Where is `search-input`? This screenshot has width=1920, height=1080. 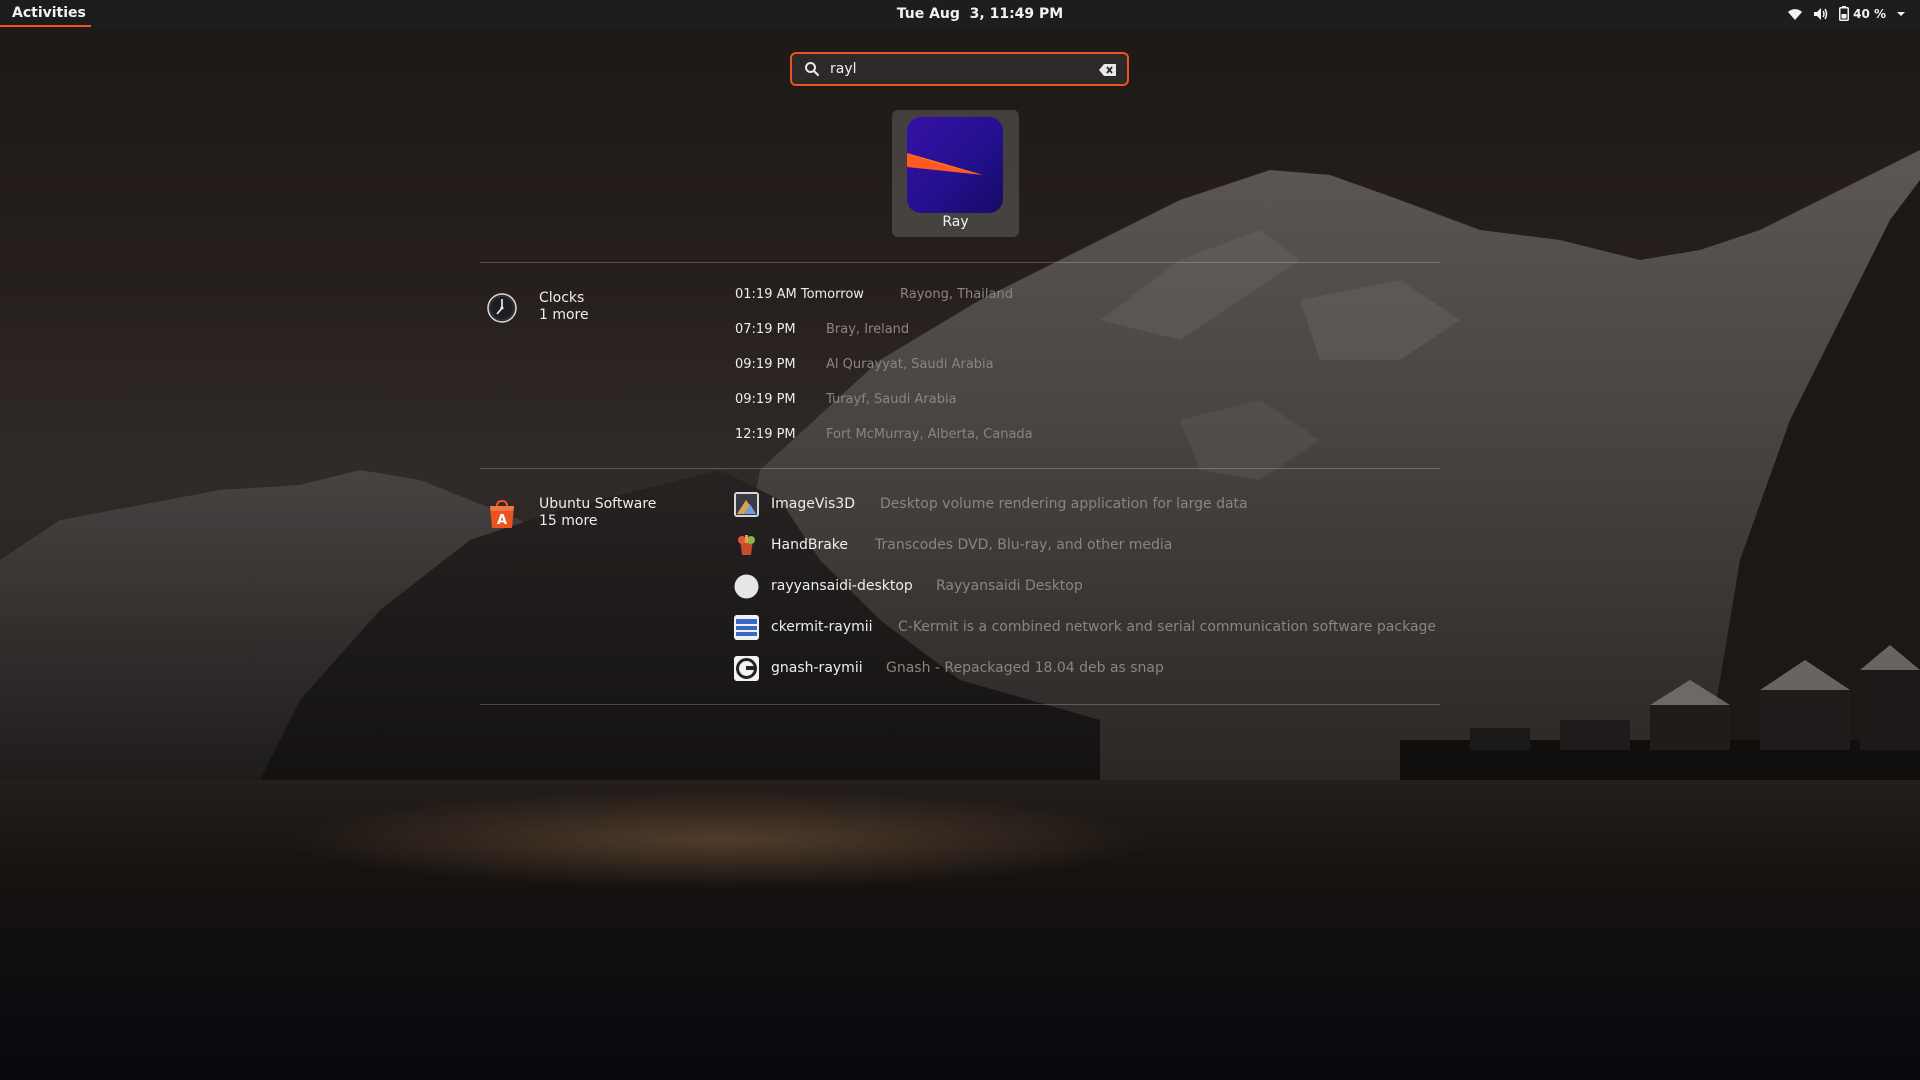 search-input is located at coordinates (955, 69).